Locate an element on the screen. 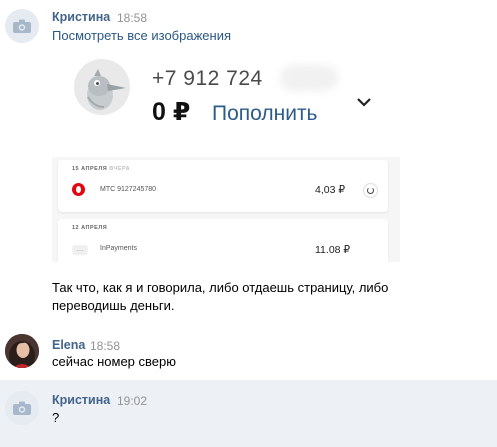 This screenshot has height=447, width=497. payment-date-sub: ВЧЕРА is located at coordinates (120, 169).